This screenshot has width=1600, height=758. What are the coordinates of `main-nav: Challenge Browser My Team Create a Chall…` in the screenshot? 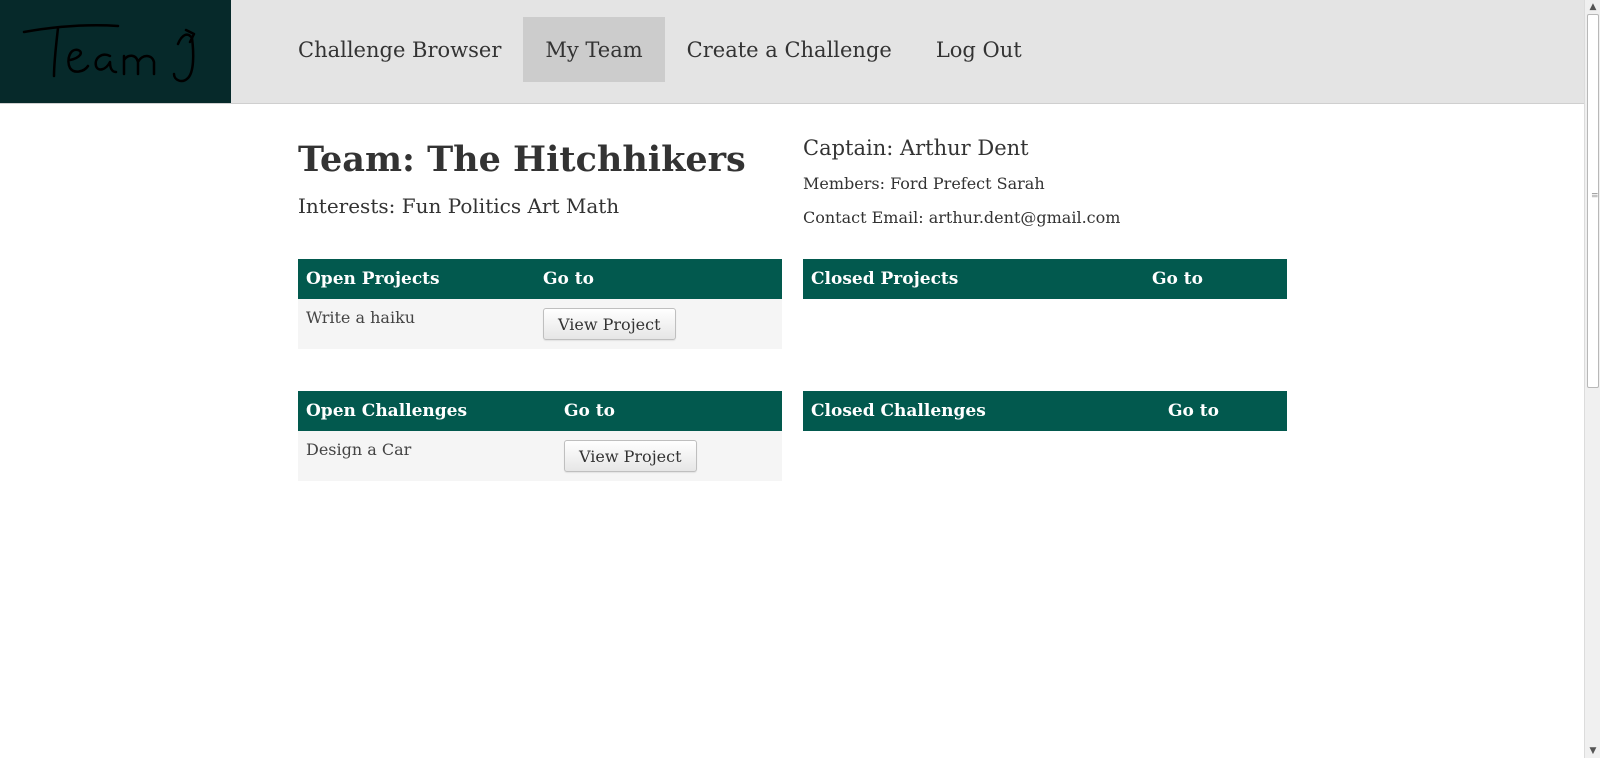 It's located at (660, 49).